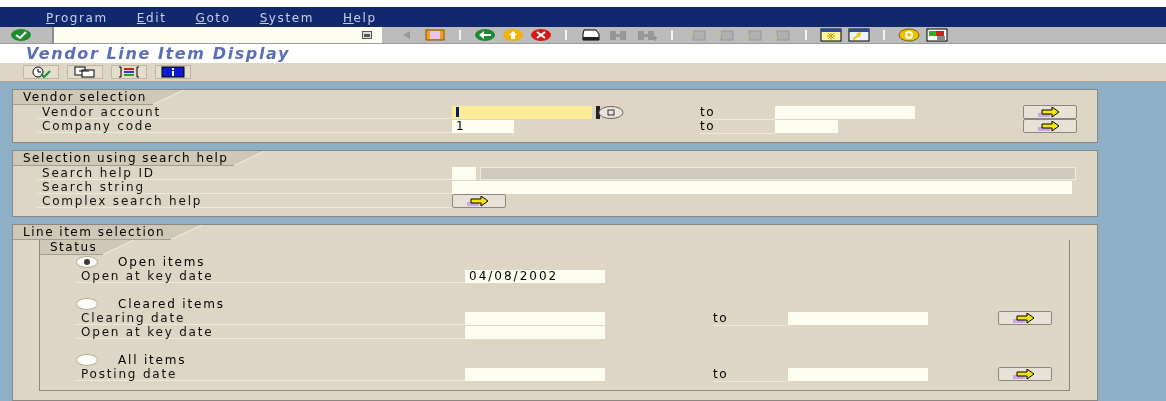 The height and width of the screenshot is (401, 1166). Describe the element at coordinates (151, 17) in the screenshot. I see `menu-item: Edit` at that location.